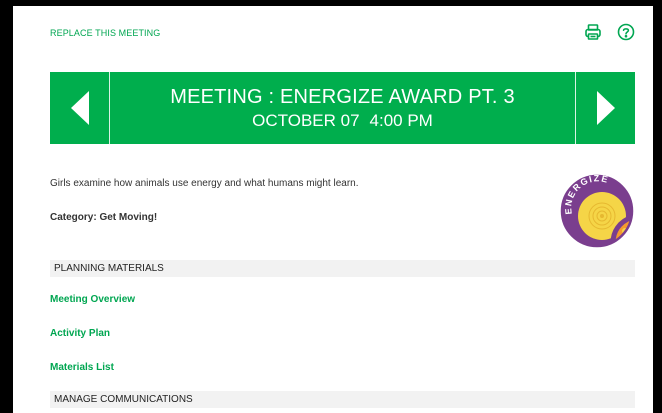 This screenshot has width=662, height=413. Describe the element at coordinates (105, 33) in the screenshot. I see `replace-meeting-link: REPLACE THIS MEETING` at that location.